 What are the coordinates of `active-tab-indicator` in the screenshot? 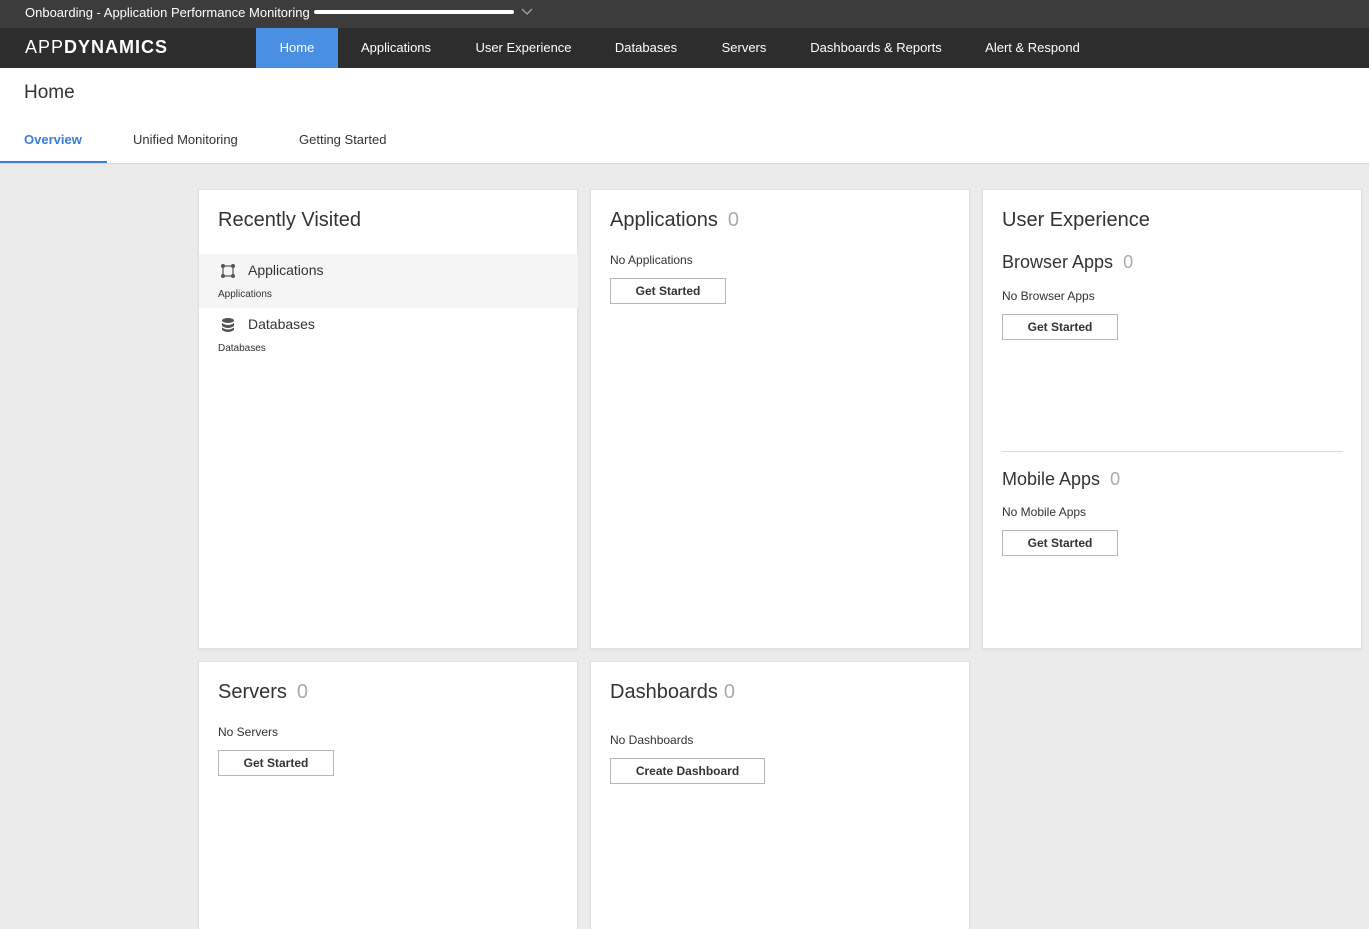 It's located at (53, 162).